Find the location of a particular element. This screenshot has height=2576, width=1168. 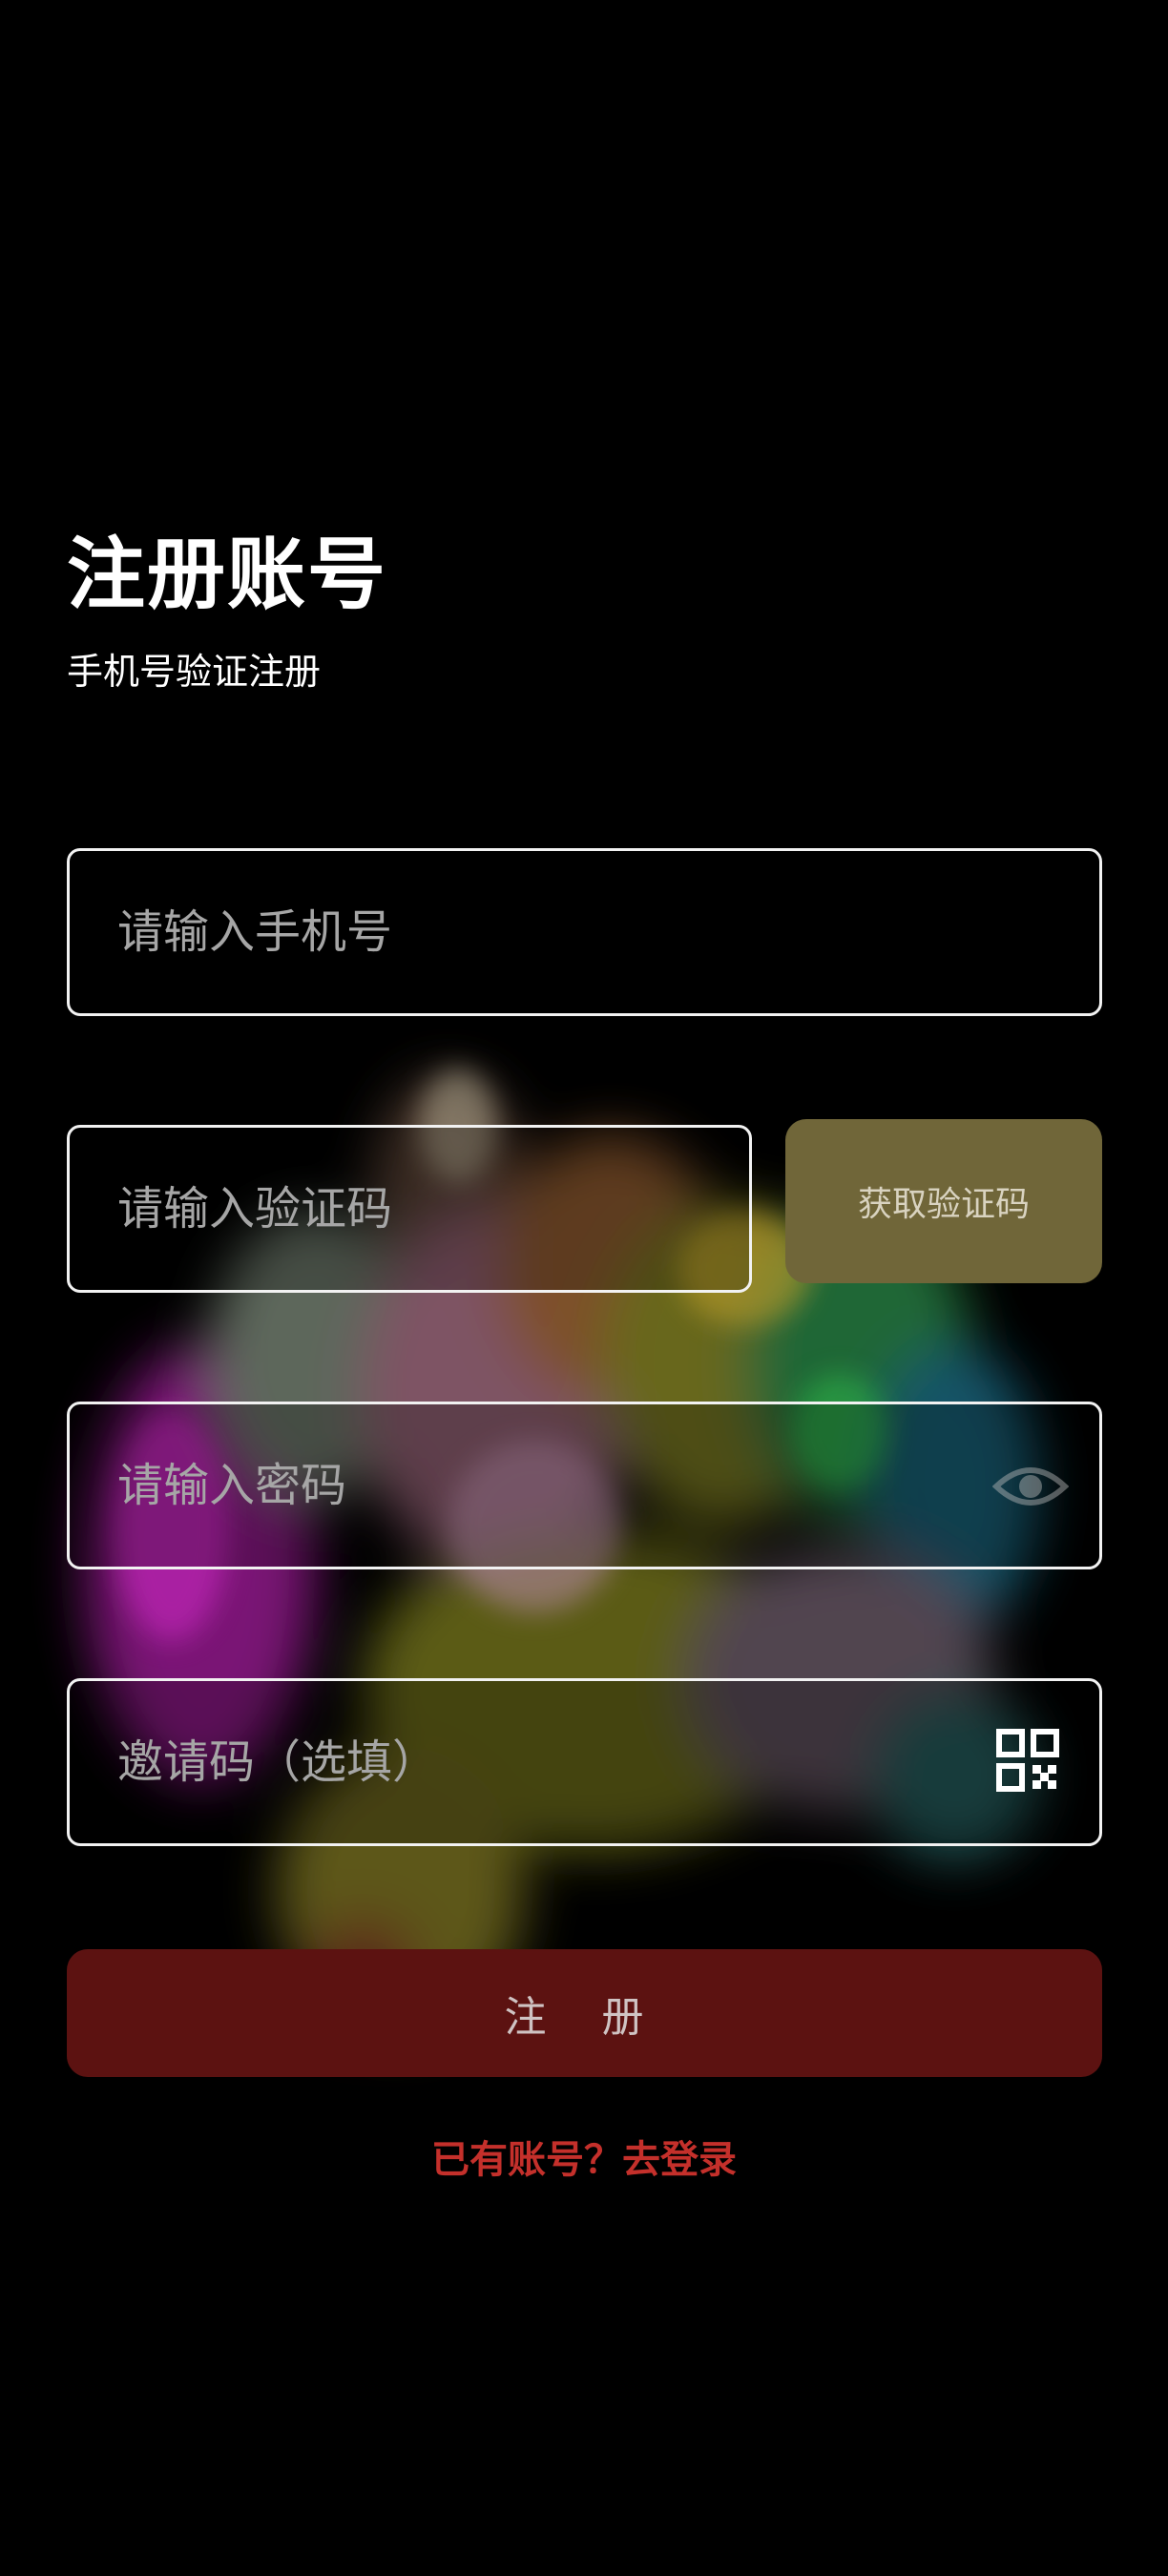

qr-code-icon is located at coordinates (1027, 1760).